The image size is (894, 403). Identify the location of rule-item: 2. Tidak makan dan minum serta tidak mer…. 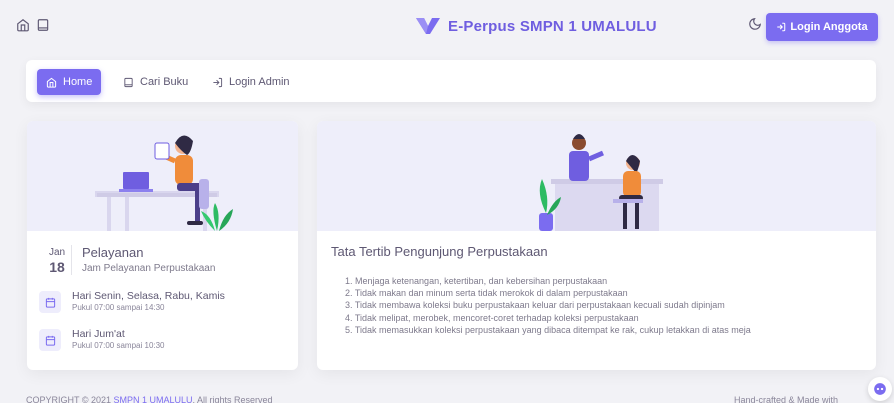
(486, 293).